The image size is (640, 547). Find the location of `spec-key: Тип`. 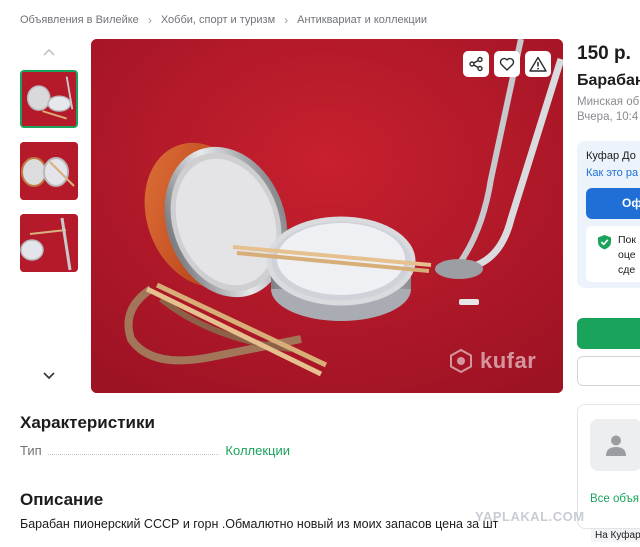

spec-key: Тип is located at coordinates (31, 450).